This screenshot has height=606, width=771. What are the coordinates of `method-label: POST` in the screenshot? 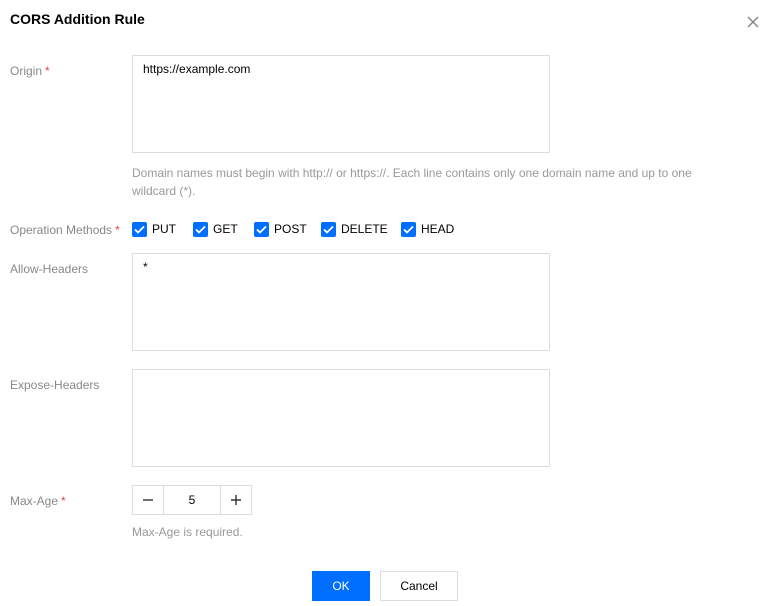 It's located at (290, 229).